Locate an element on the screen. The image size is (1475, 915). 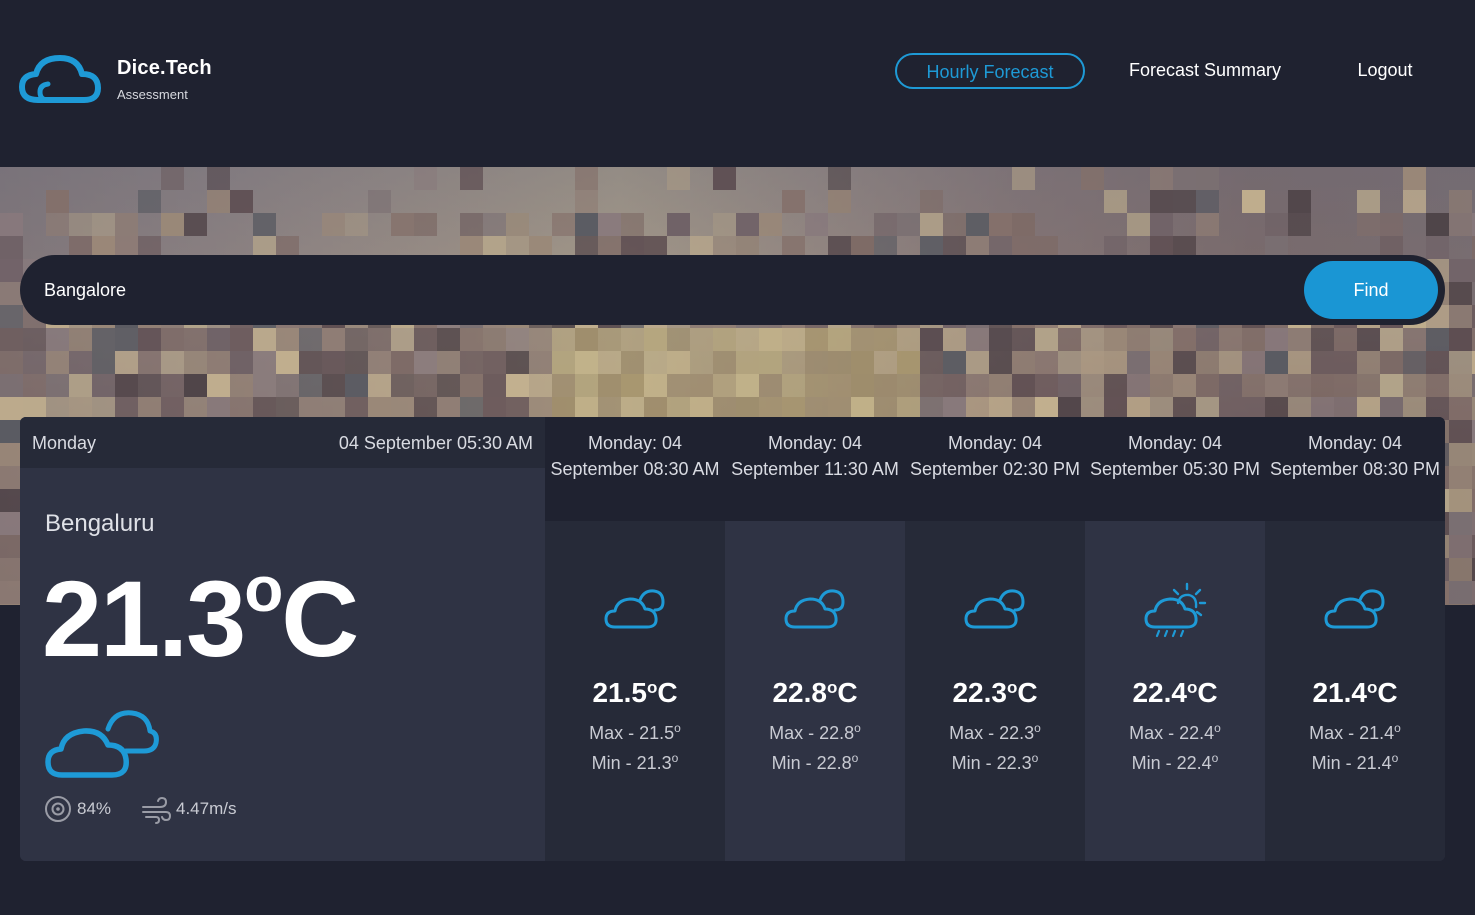
brand-name: Dice.Tech is located at coordinates (164, 68).